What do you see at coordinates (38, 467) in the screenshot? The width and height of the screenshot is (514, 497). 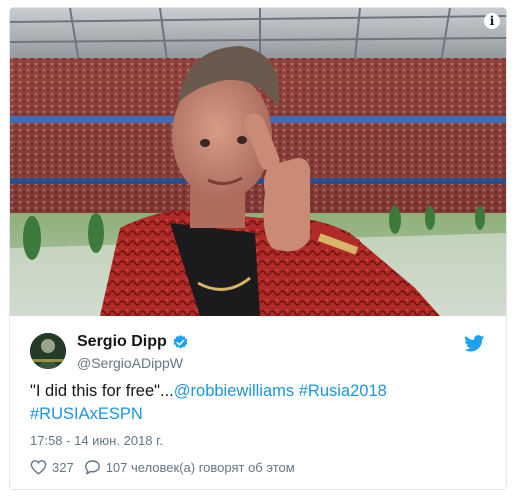 I see `heart-icon` at bounding box center [38, 467].